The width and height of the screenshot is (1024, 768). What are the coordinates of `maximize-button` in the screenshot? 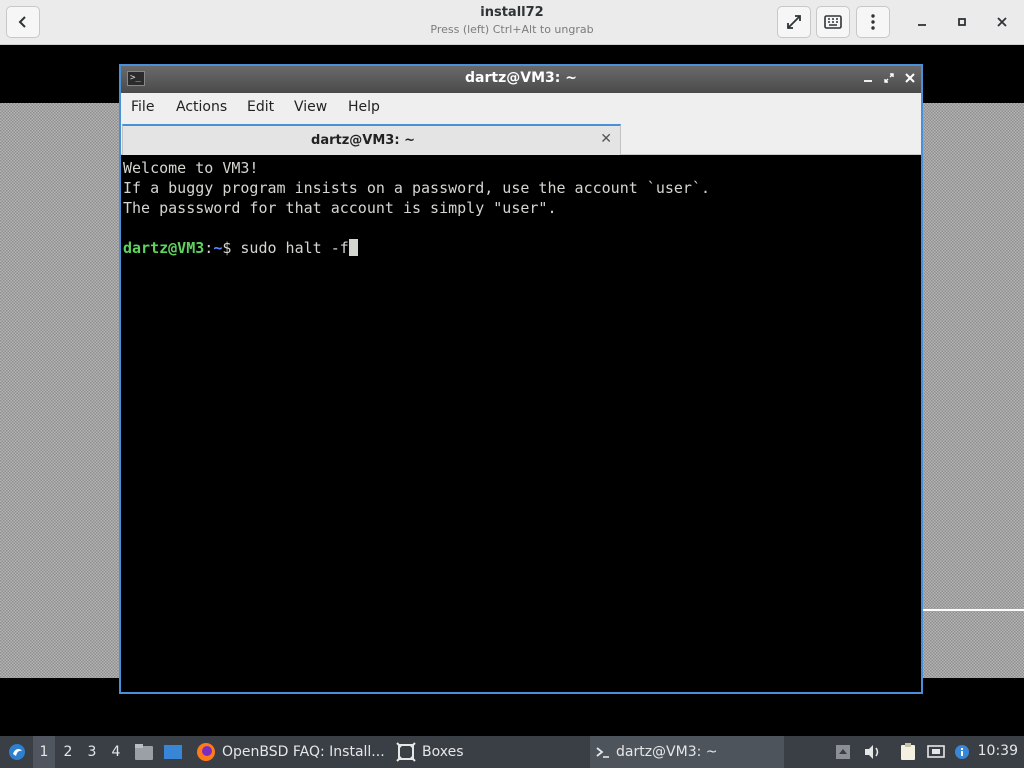 It's located at (962, 22).